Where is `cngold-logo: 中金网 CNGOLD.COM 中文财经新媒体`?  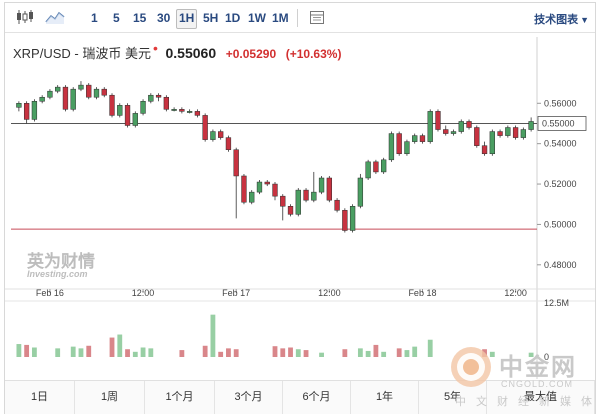 cngold-logo: 中金网 CNGOLD.COM 中文财经新媒体 is located at coordinates (521, 377).